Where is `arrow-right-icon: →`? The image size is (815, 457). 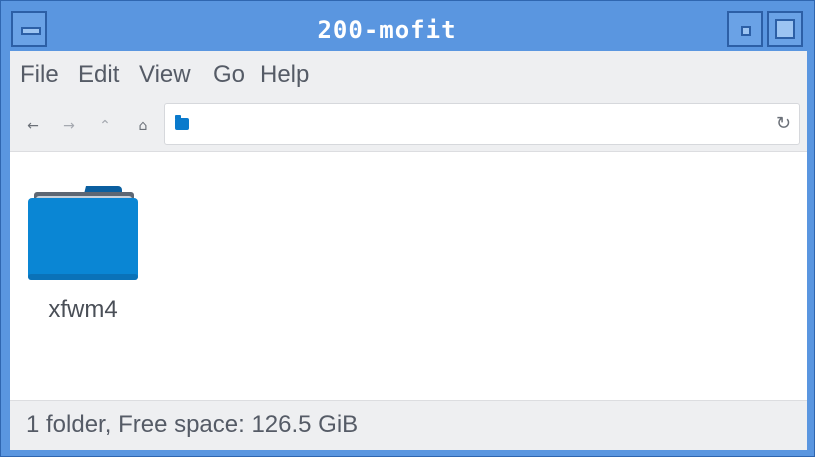 arrow-right-icon: → is located at coordinates (69, 126).